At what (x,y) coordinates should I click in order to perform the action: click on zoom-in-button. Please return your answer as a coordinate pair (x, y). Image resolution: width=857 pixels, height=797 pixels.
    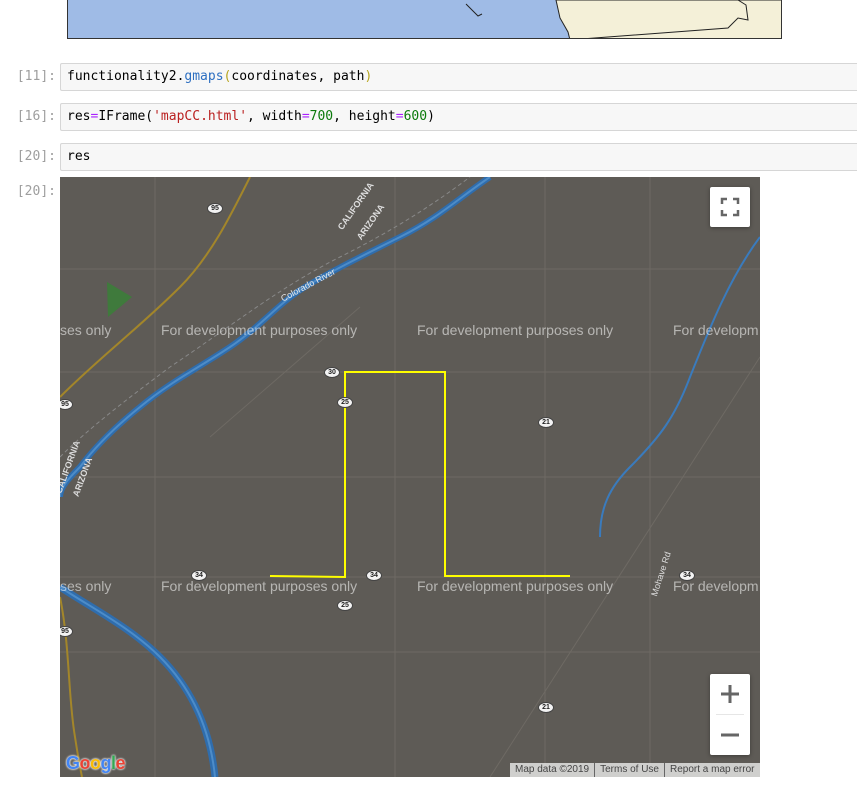
    Looking at the image, I should click on (730, 694).